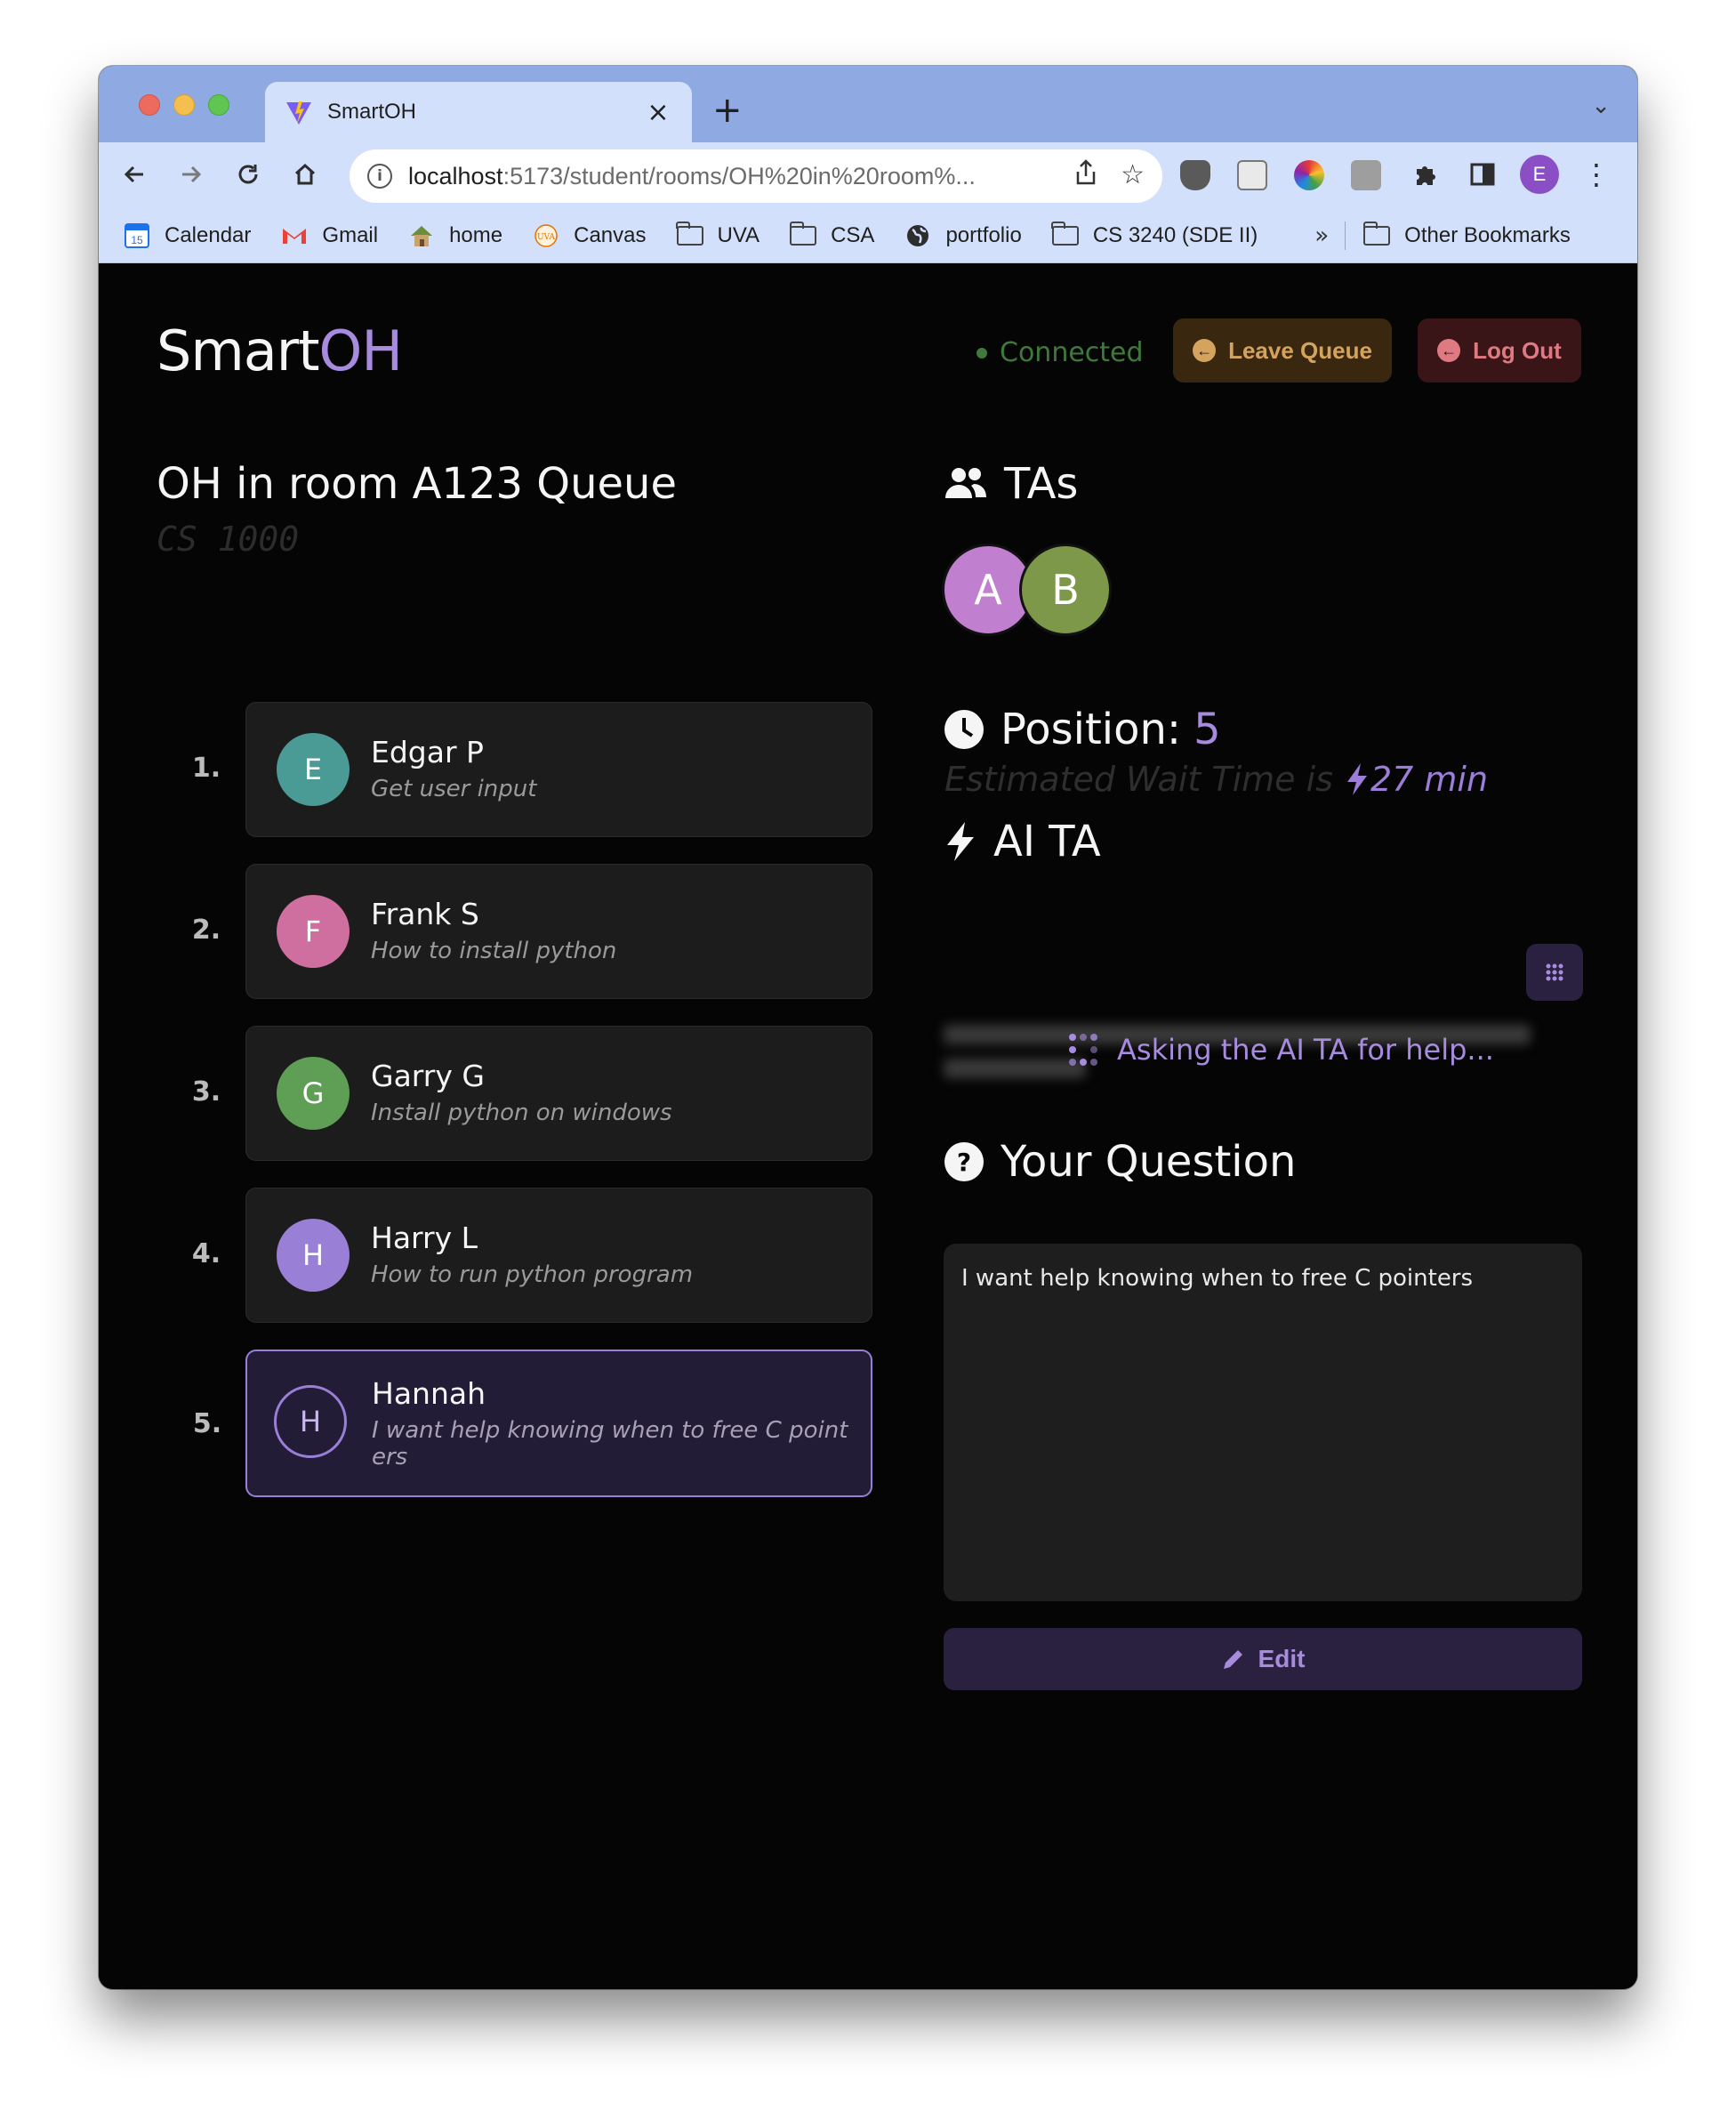  What do you see at coordinates (917, 235) in the screenshot?
I see `globe-icon` at bounding box center [917, 235].